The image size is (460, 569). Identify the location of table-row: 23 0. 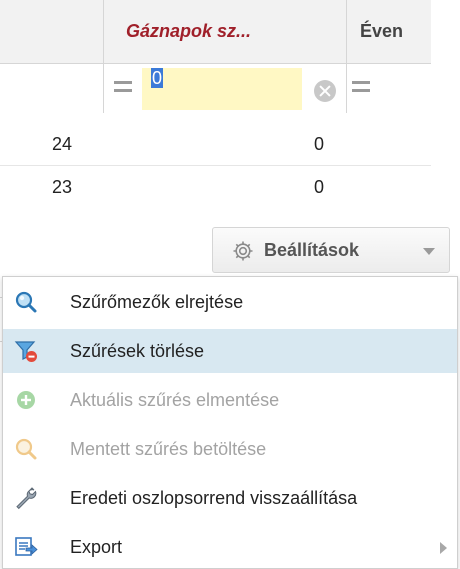
(215, 183).